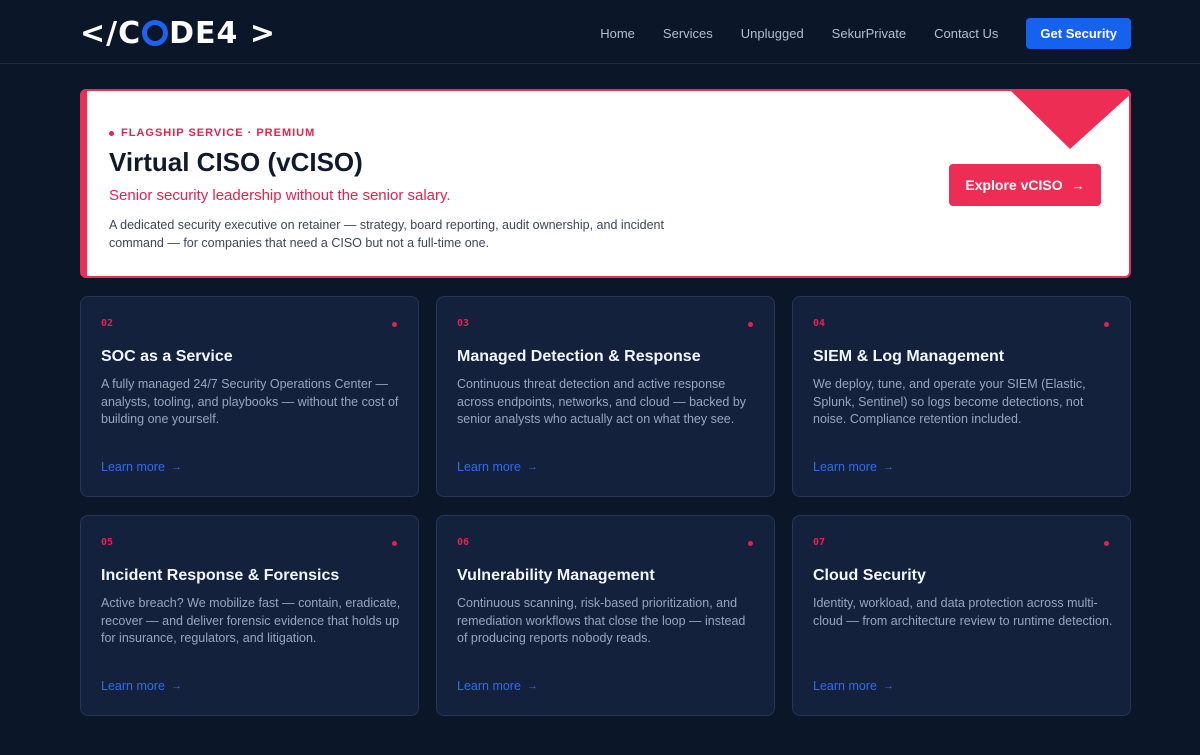 The width and height of the screenshot is (1200, 755). What do you see at coordinates (463, 542) in the screenshot?
I see `card-number: 06` at bounding box center [463, 542].